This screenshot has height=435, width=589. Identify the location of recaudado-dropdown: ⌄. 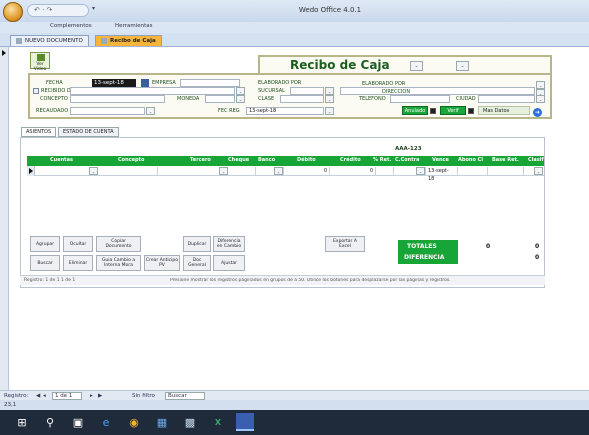
(150, 111).